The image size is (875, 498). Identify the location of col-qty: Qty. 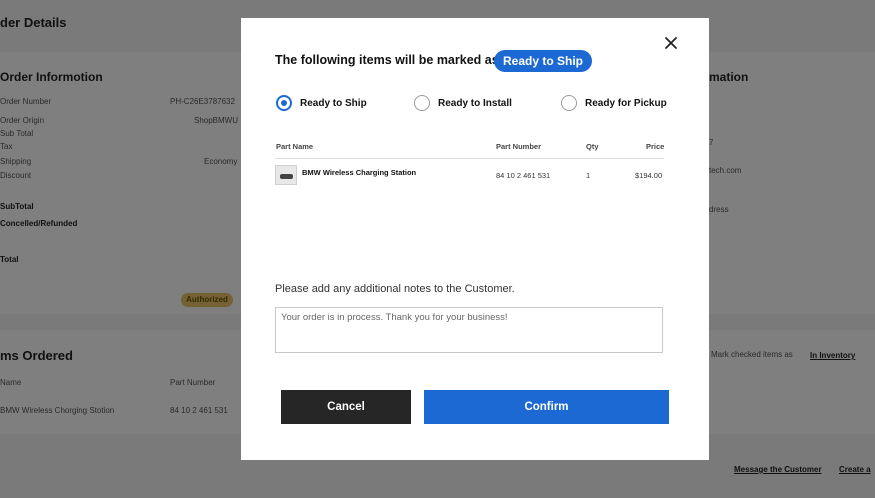
(592, 146).